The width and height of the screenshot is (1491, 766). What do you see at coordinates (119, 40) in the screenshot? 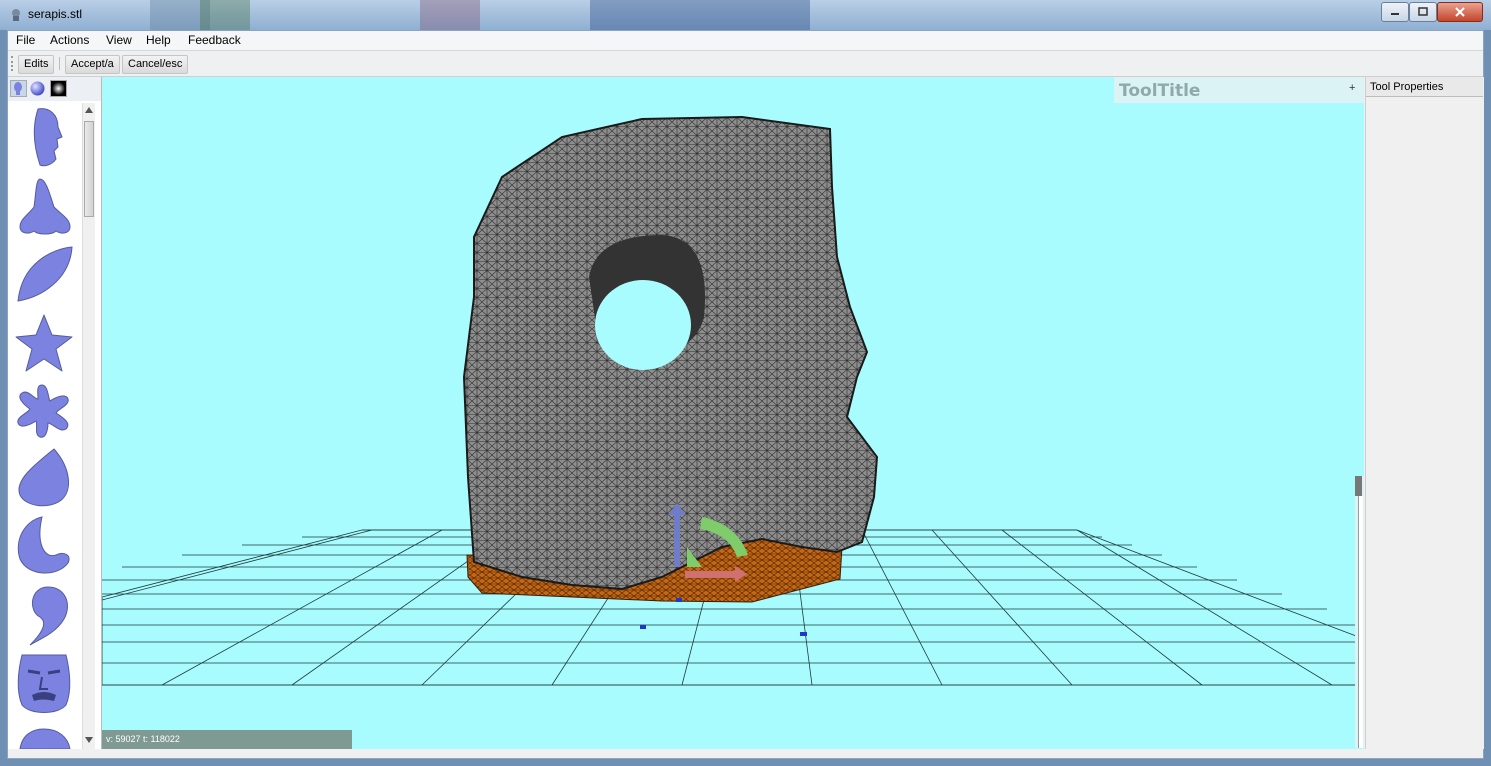
I see `menu-view: View` at bounding box center [119, 40].